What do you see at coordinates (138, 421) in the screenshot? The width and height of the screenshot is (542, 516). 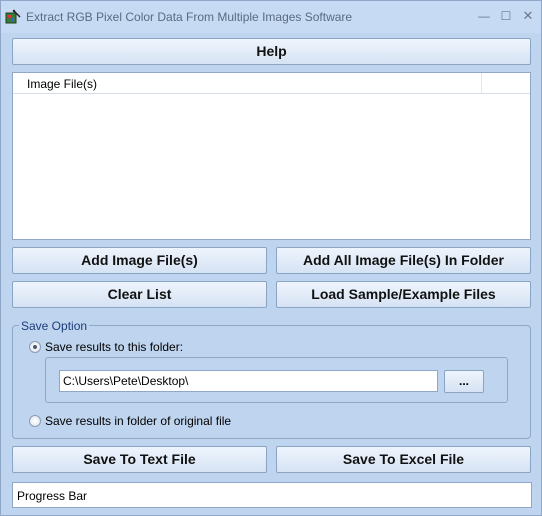 I see `save-to-original-label: Save results in folder of original file` at bounding box center [138, 421].